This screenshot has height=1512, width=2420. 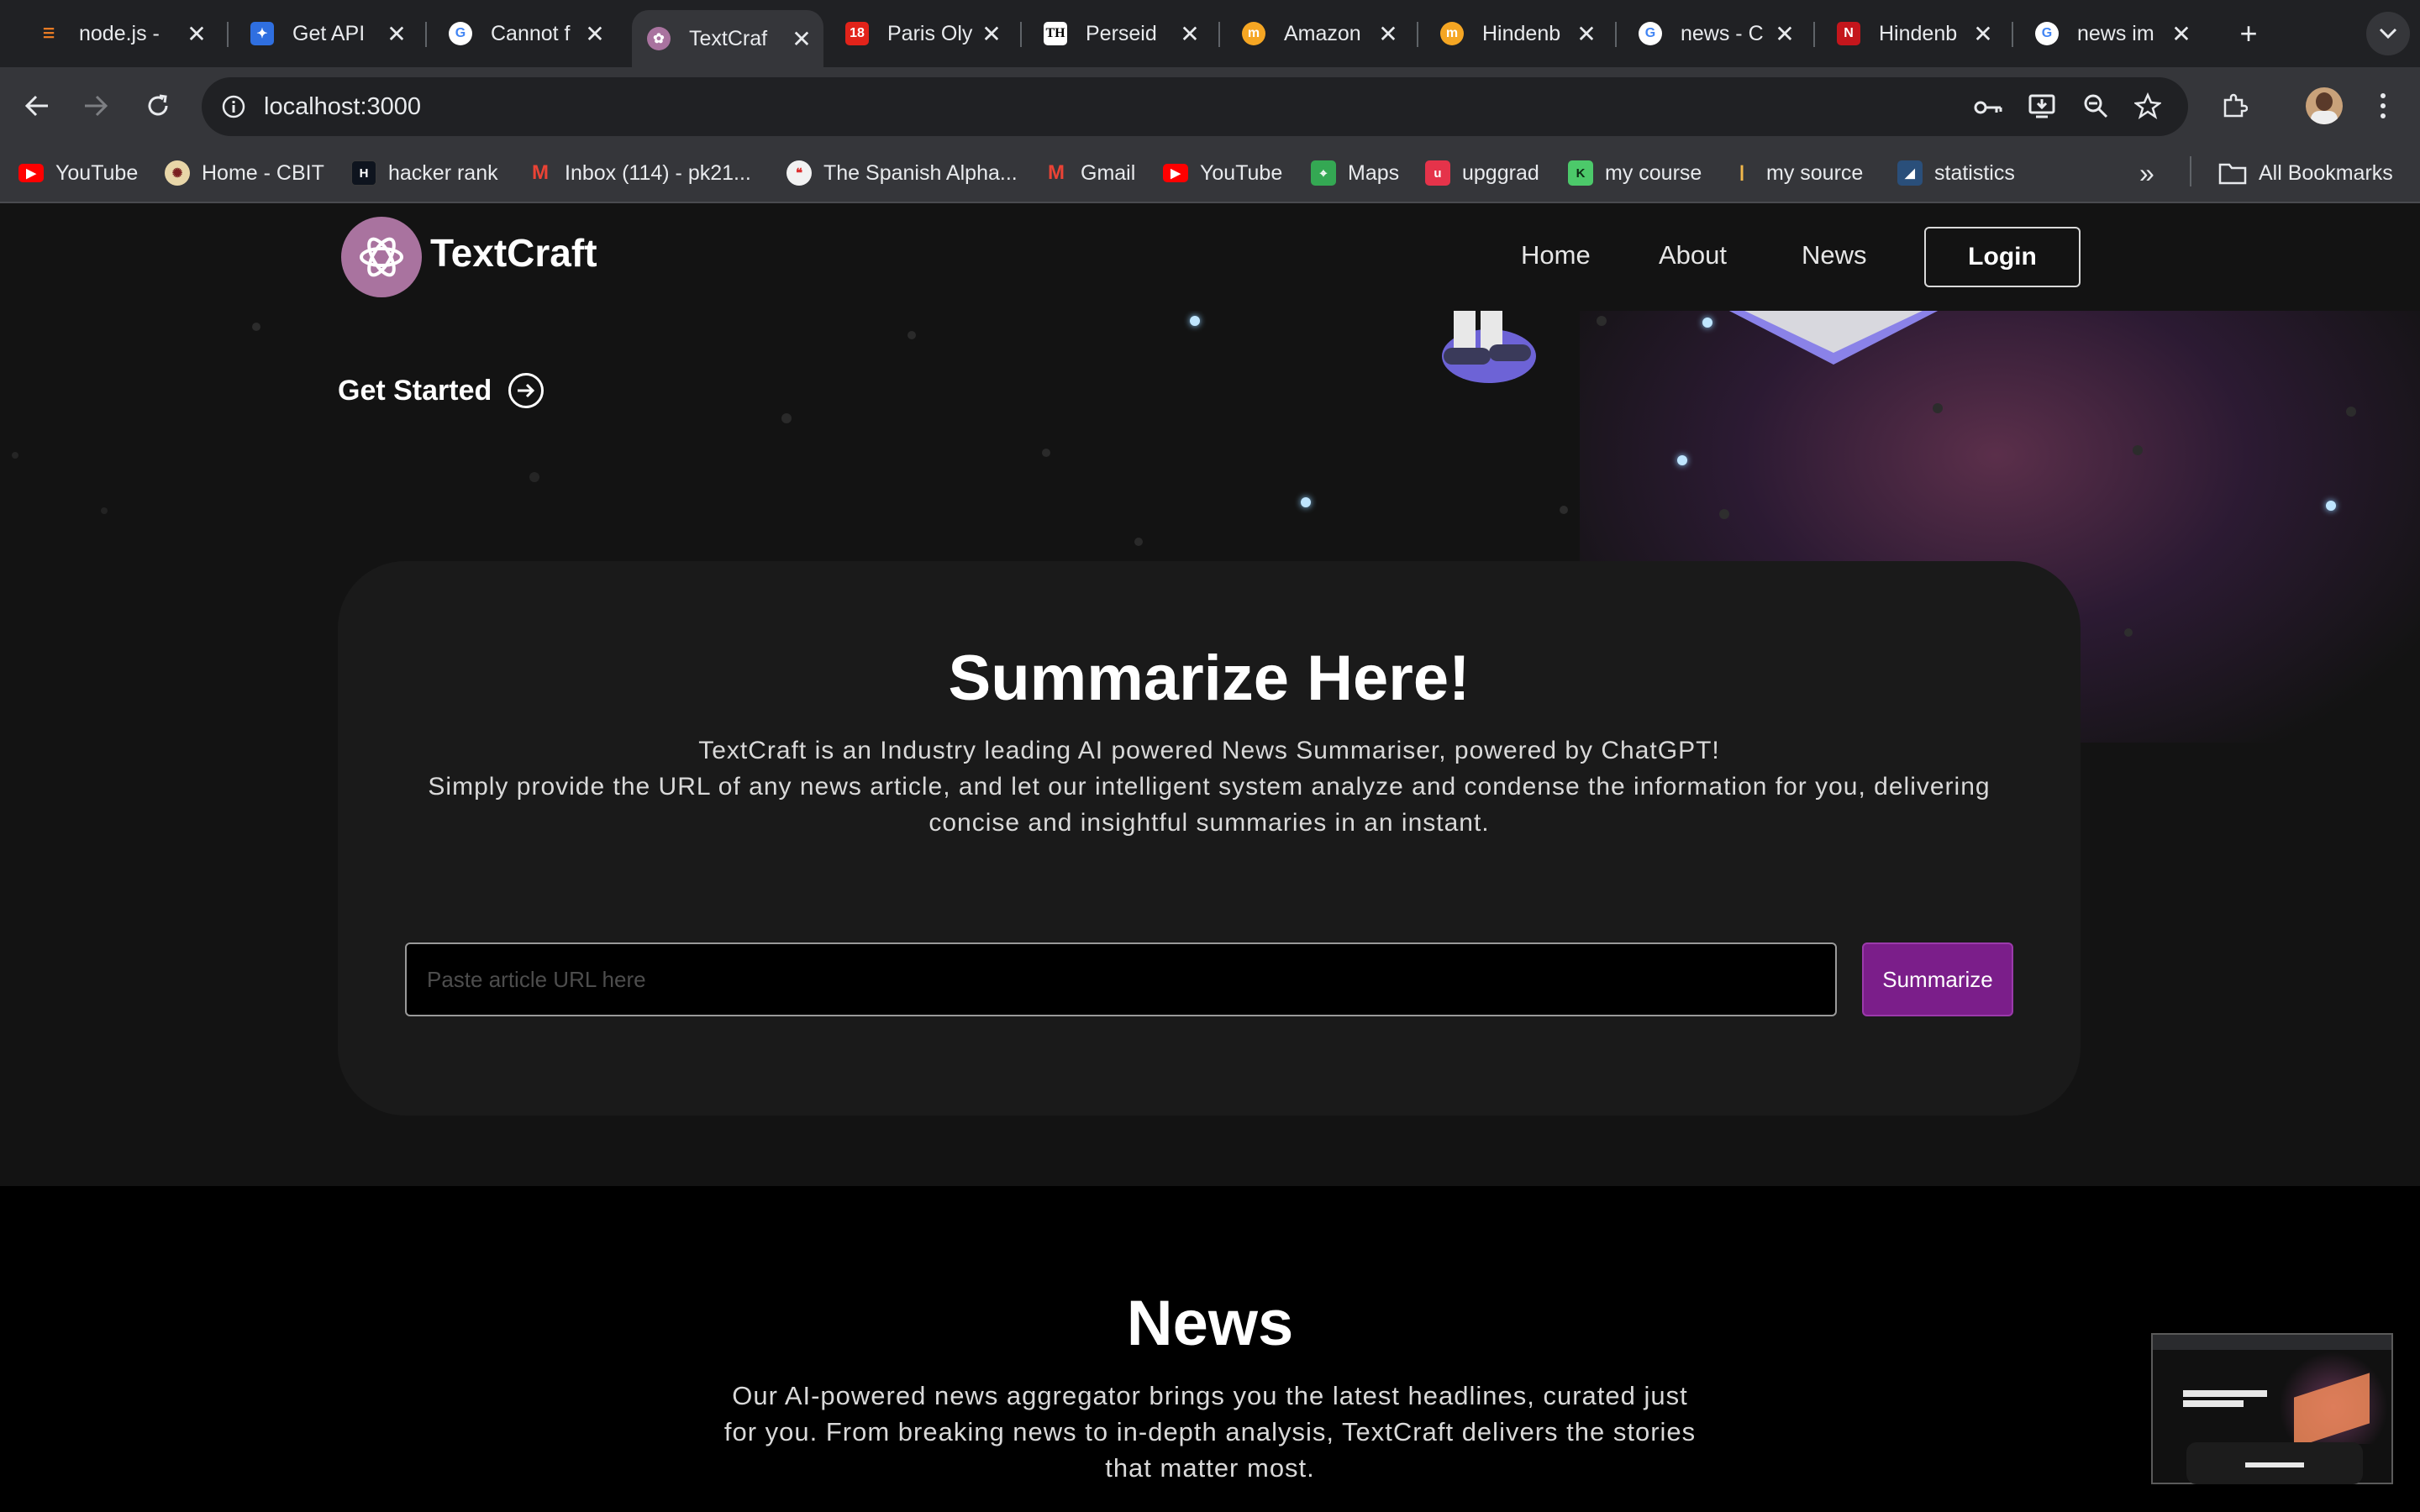 What do you see at coordinates (1723, 33) in the screenshot?
I see `tab-title: news - C` at bounding box center [1723, 33].